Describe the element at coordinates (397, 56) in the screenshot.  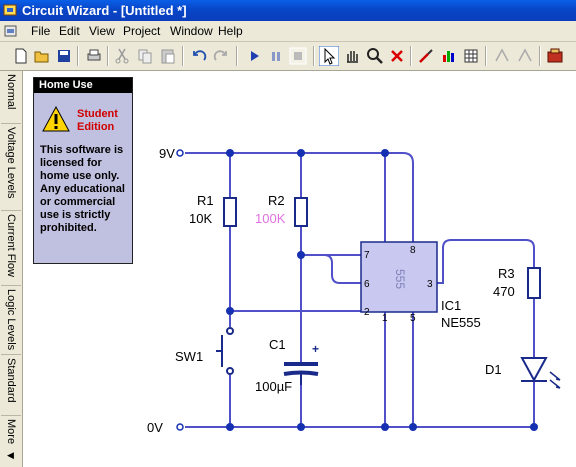
I see `delete-icon` at that location.